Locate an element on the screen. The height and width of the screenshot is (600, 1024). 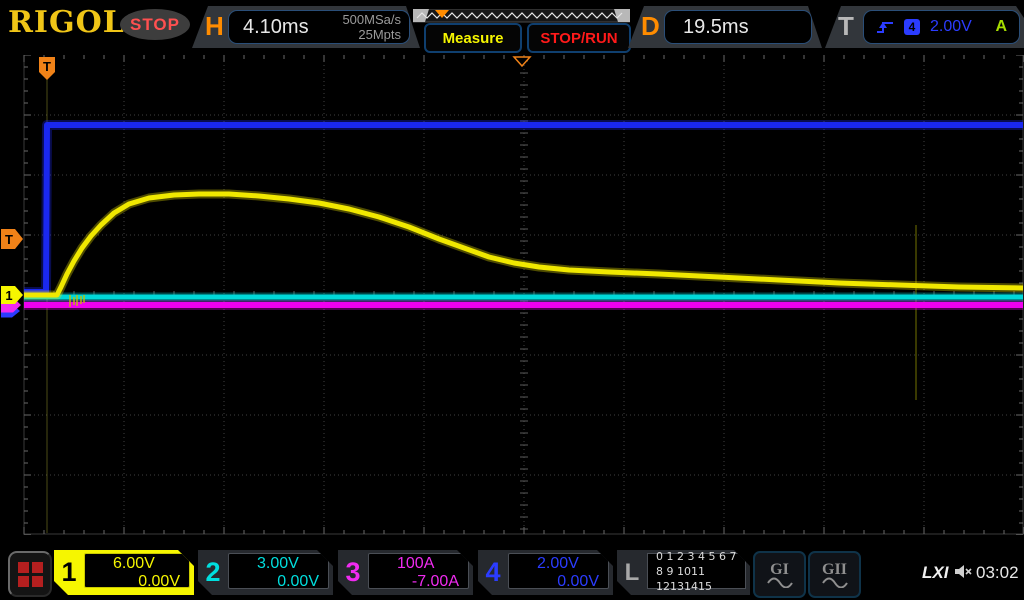
channel-4-number: 4 is located at coordinates (493, 572).